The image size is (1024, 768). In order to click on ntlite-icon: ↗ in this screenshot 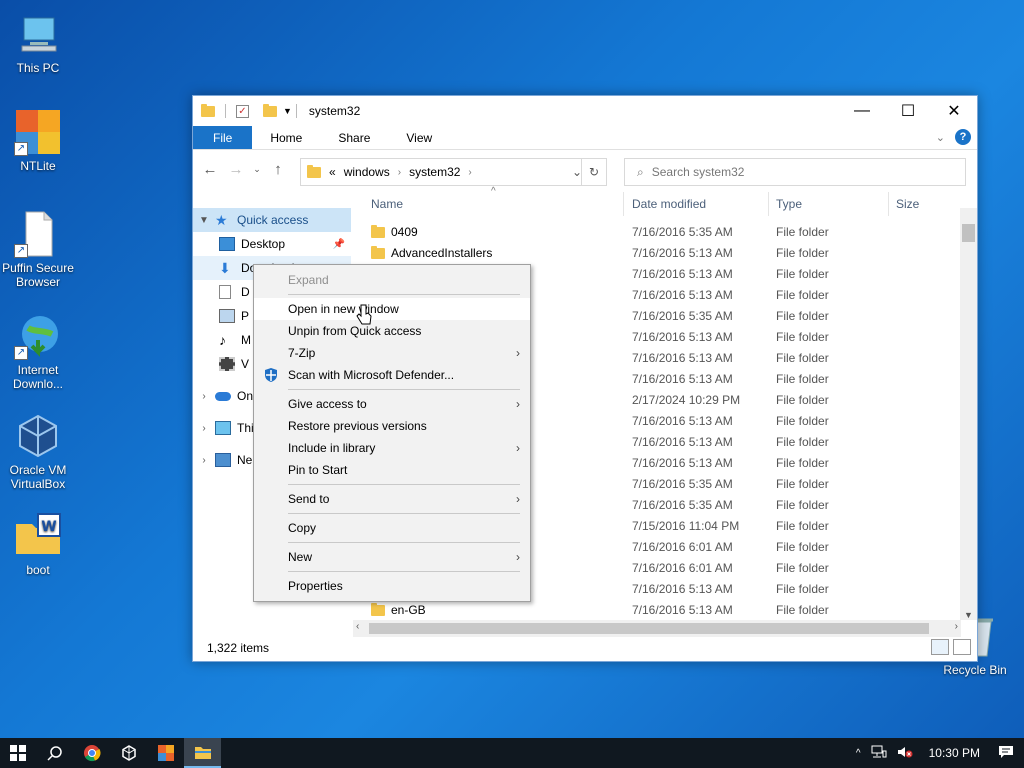, I will do `click(38, 132)`.